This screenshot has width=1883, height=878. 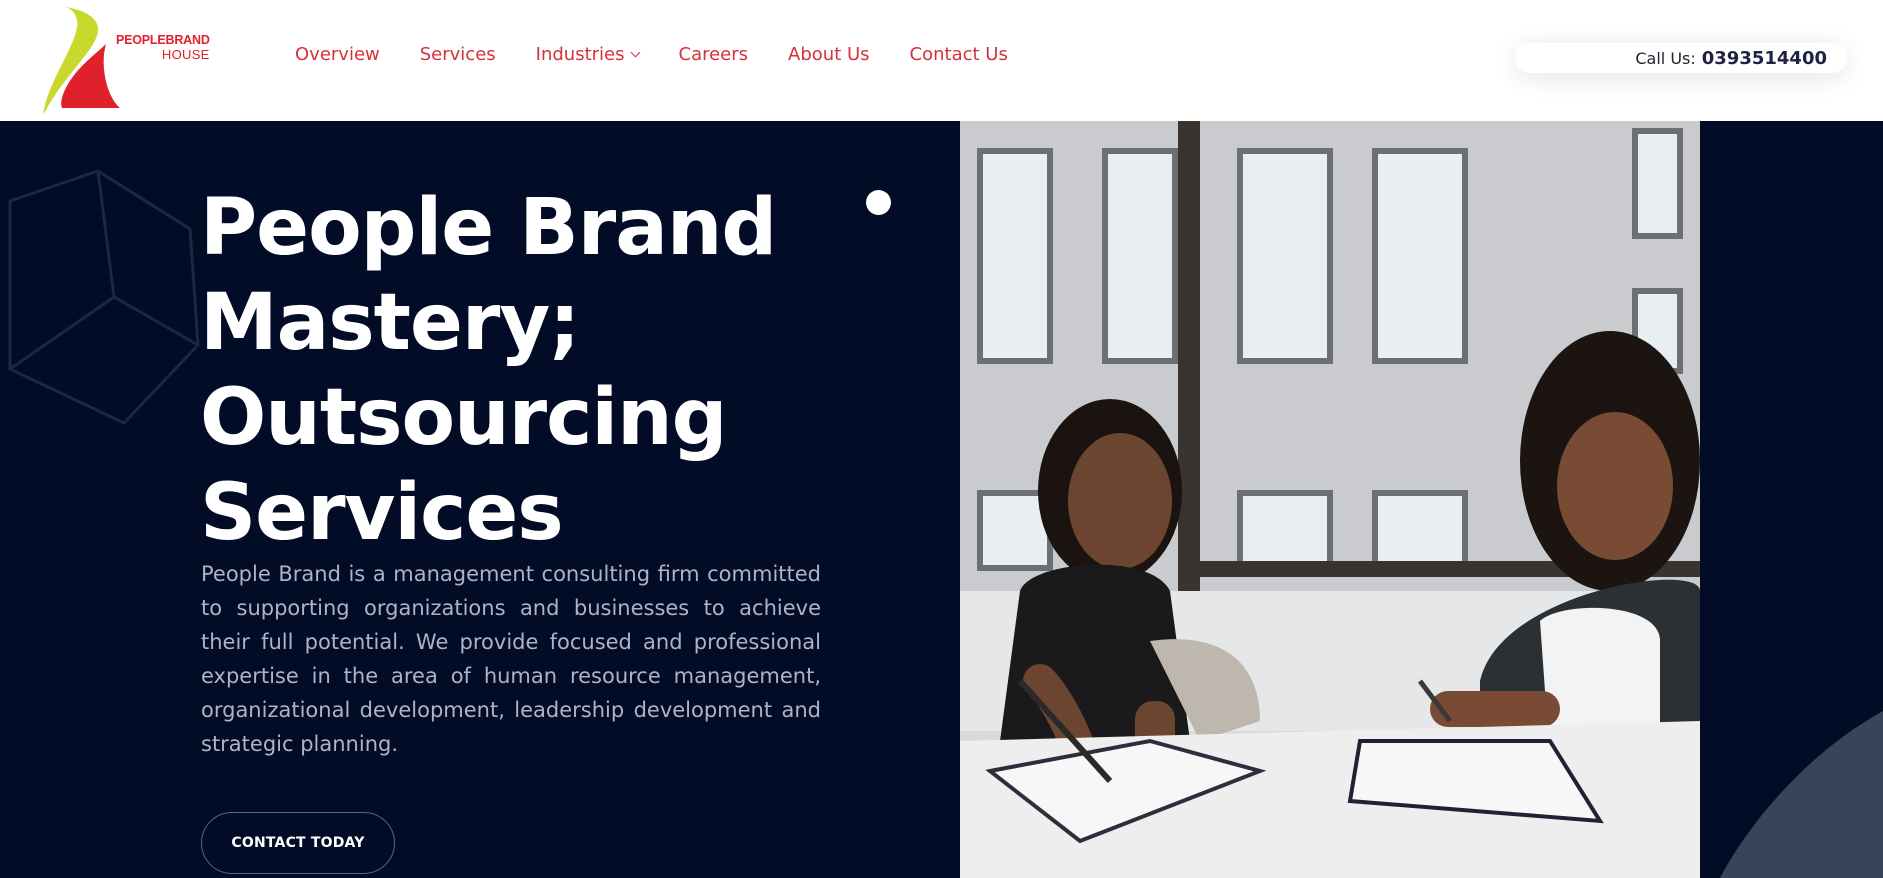 What do you see at coordinates (1764, 58) in the screenshot?
I see `phone-number: 0393514400` at bounding box center [1764, 58].